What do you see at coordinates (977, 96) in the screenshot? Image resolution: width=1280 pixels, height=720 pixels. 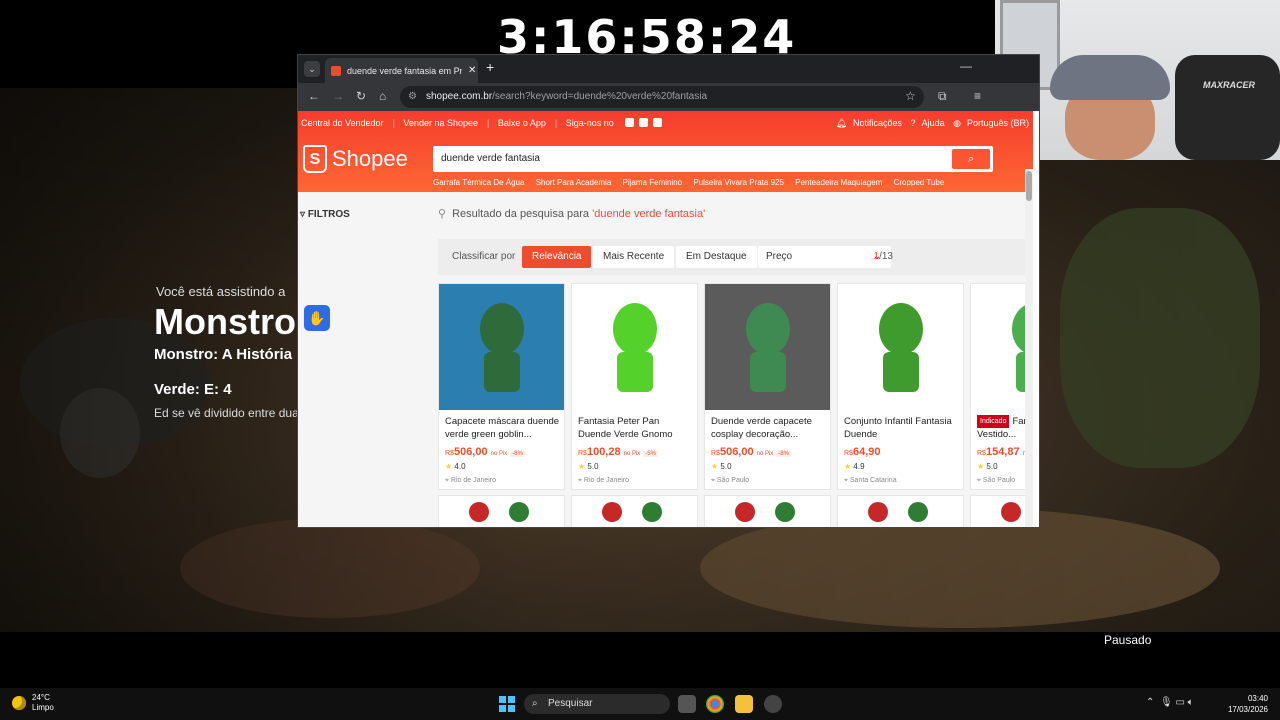 I see `media-controls-icon: ≡` at bounding box center [977, 96].